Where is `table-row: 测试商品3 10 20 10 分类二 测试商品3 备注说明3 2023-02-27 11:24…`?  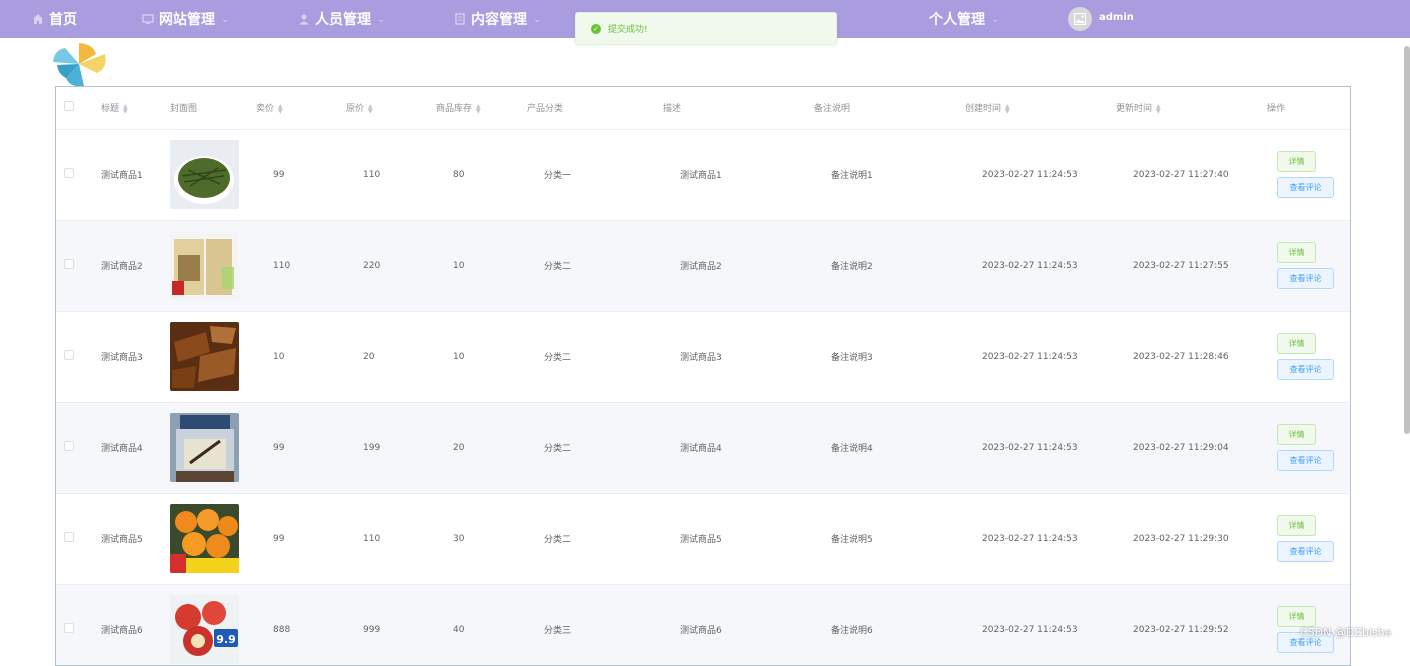
table-row: 测试商品3 10 20 10 分类二 测试商品3 备注说明3 2023-02-27 11:24… is located at coordinates (703, 357).